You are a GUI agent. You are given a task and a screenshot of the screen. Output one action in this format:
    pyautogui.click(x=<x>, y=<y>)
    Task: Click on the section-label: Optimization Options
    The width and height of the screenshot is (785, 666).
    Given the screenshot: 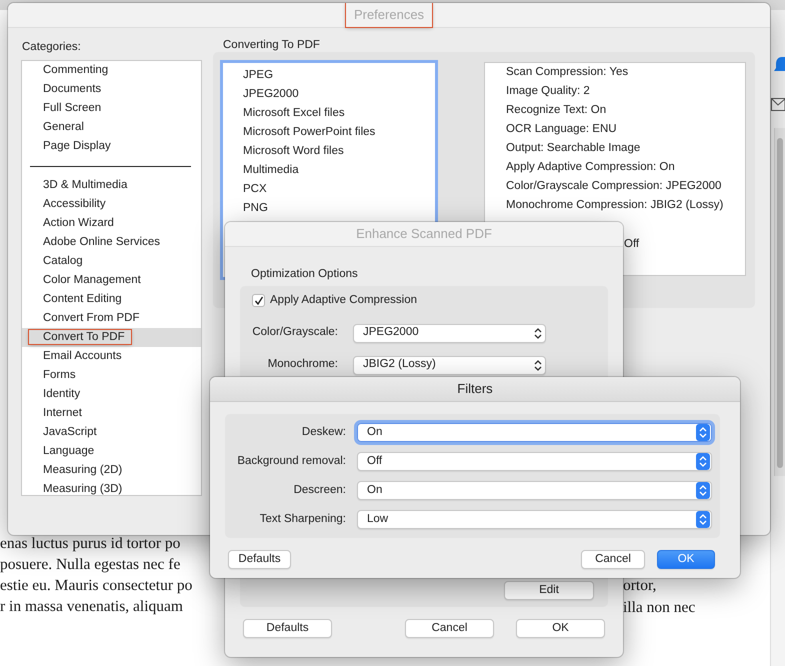 What is the action you would take?
    pyautogui.click(x=305, y=274)
    